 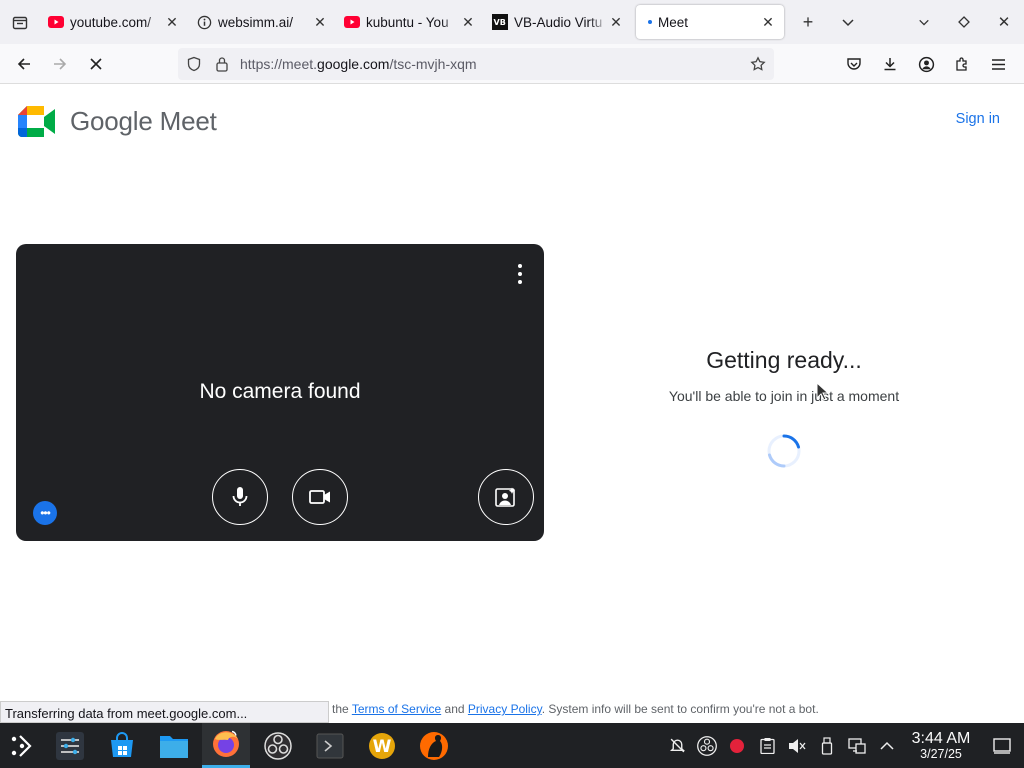 I want to click on tray-clipboard, so click(x=767, y=745).